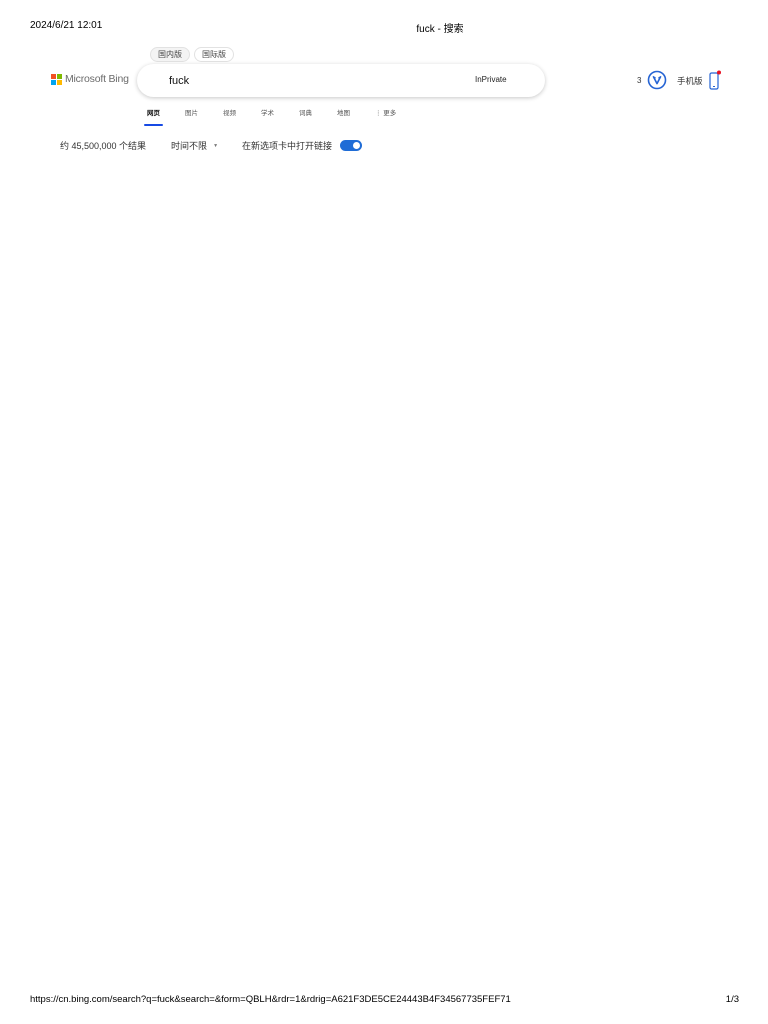  I want to click on search-tabs: 网页 图片 视频 学术 词典 地图 ⋮ 更多, so click(270, 116).